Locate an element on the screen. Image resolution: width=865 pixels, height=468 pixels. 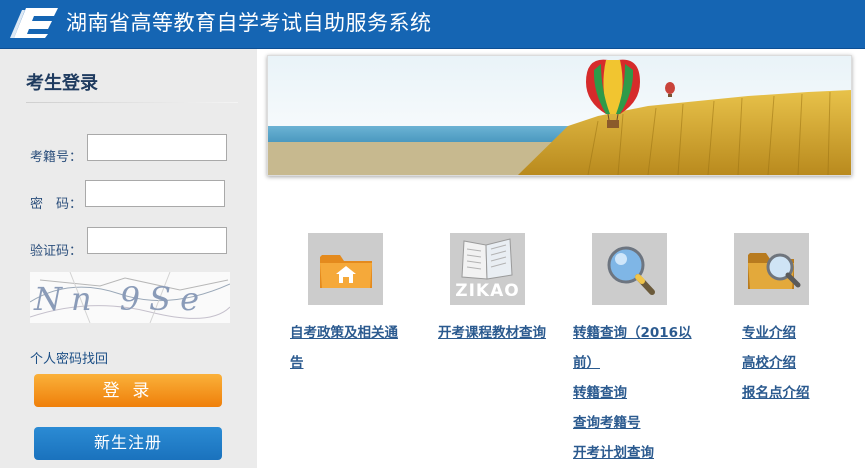
transfer-query-tile is located at coordinates (629, 269).